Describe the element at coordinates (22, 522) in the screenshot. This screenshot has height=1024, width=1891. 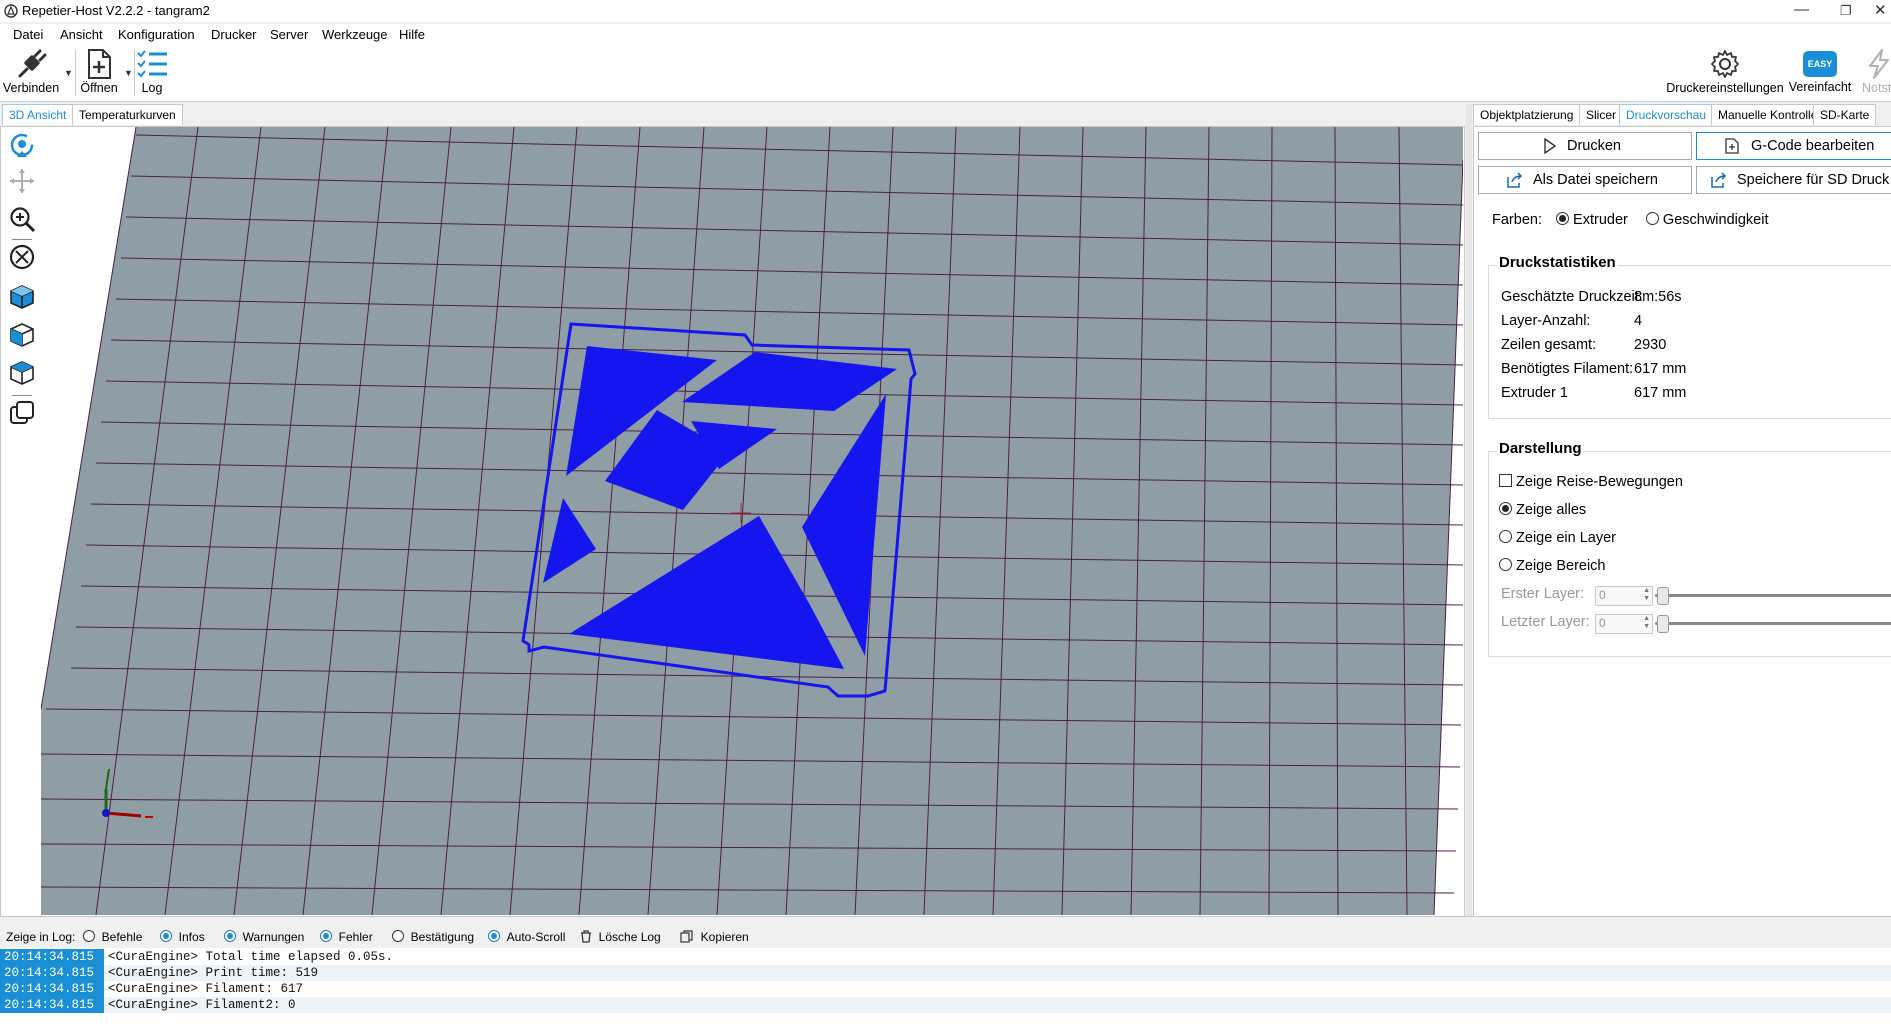
I see `view-toolbar` at that location.